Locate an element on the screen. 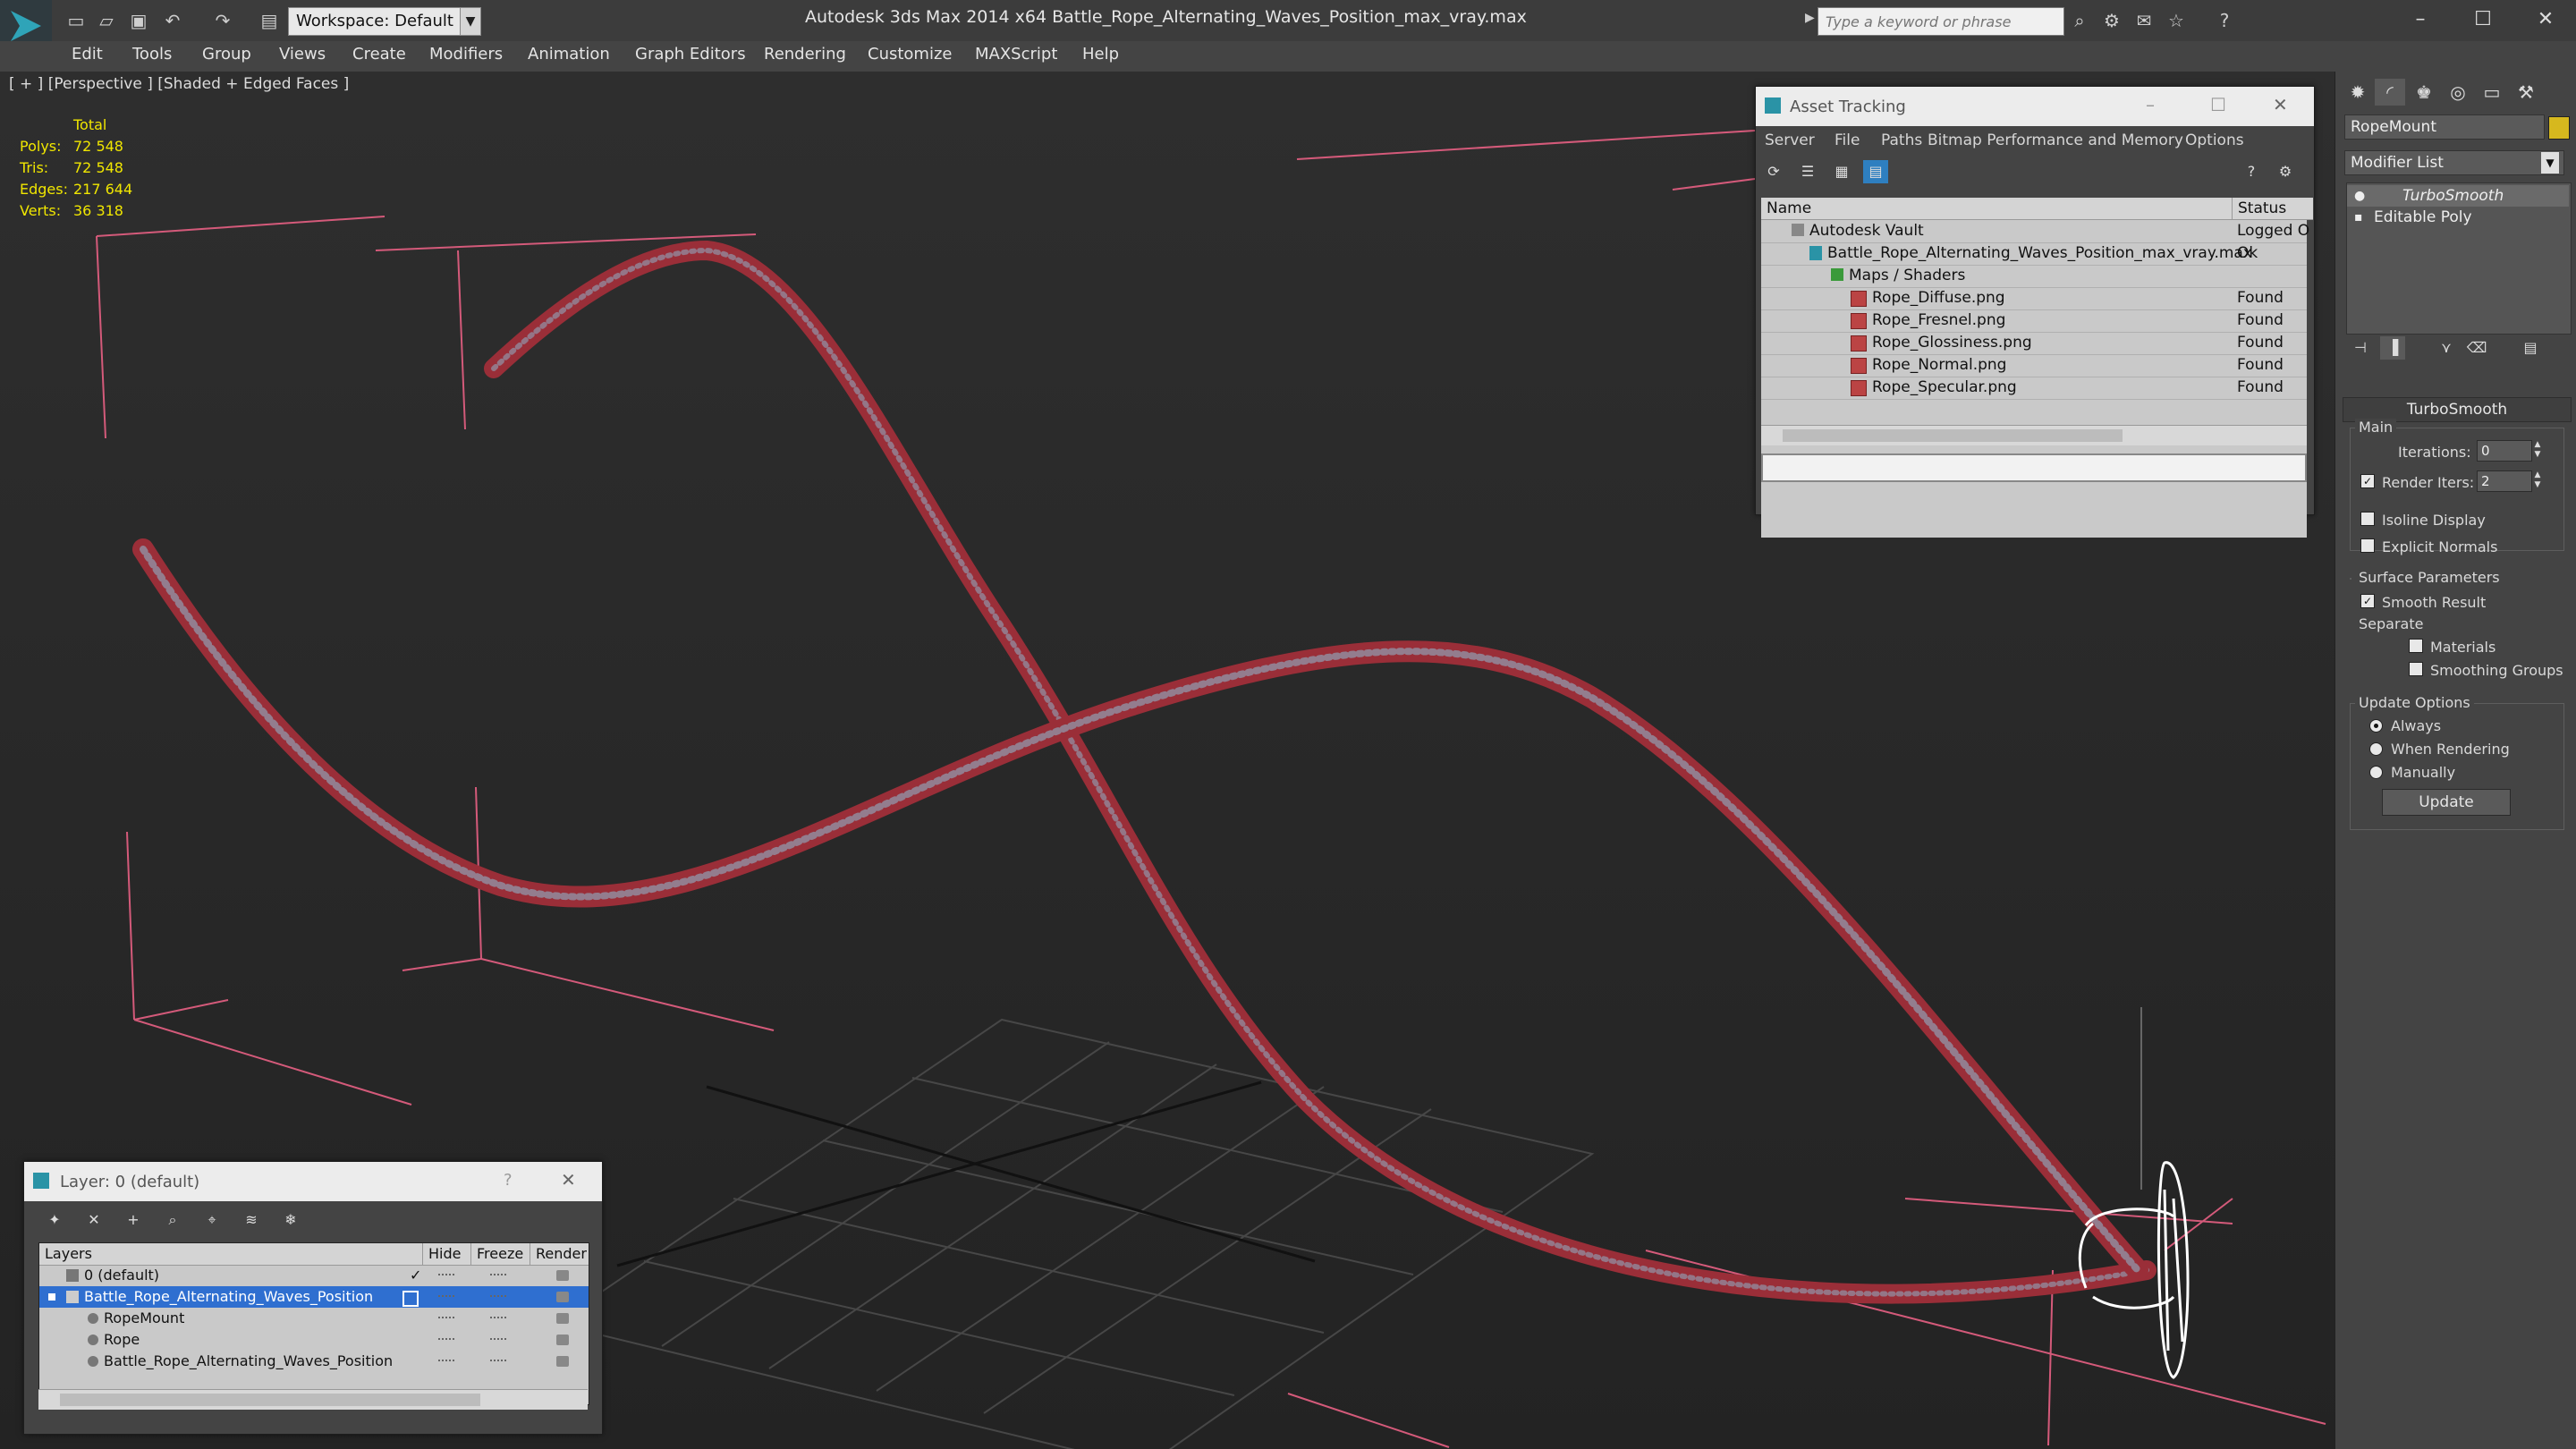  menu-modifiers: Modifiers is located at coordinates (466, 54).